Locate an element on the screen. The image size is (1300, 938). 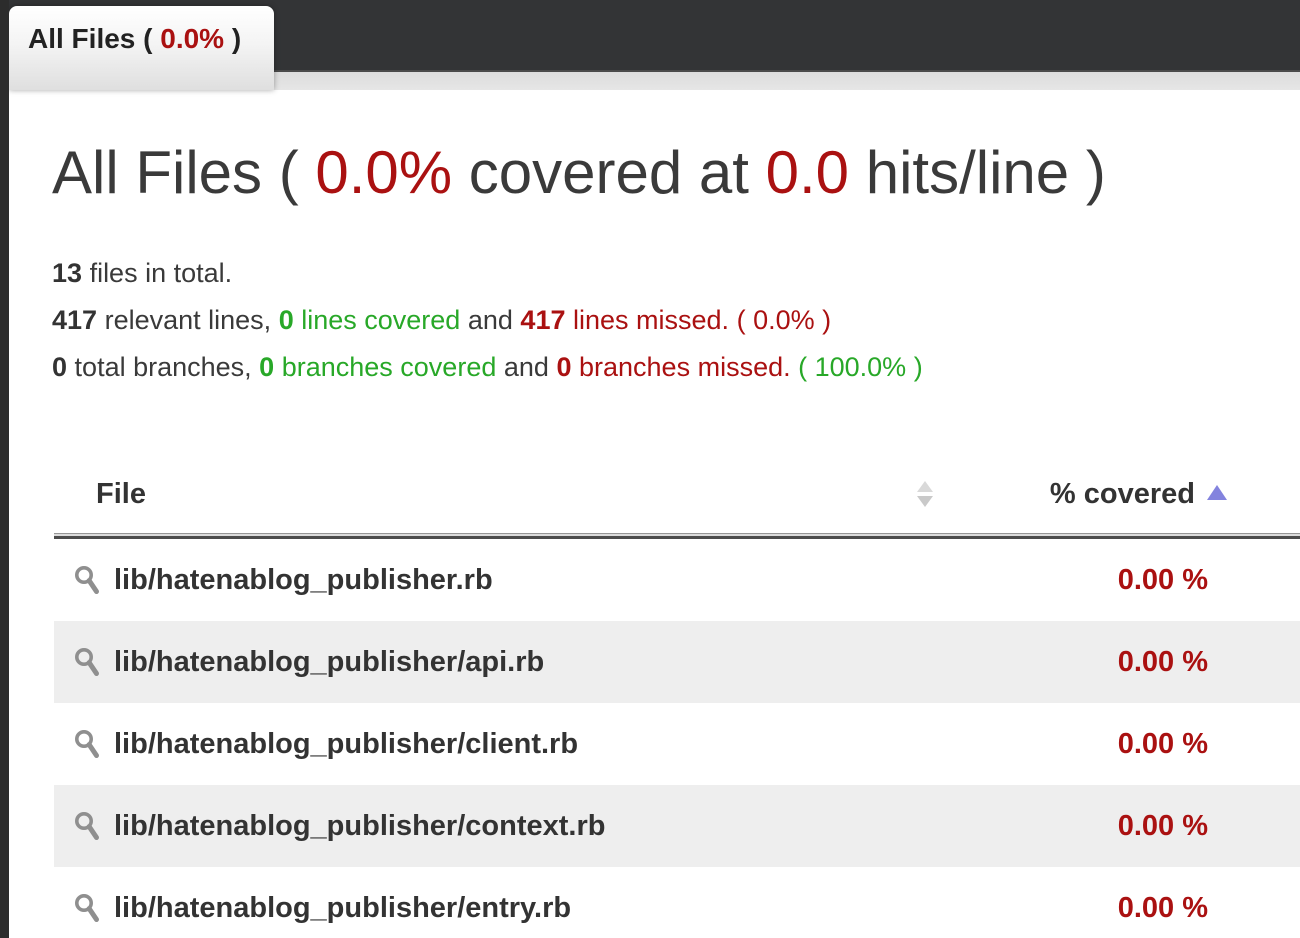
sort-both-icon is located at coordinates (925, 494).